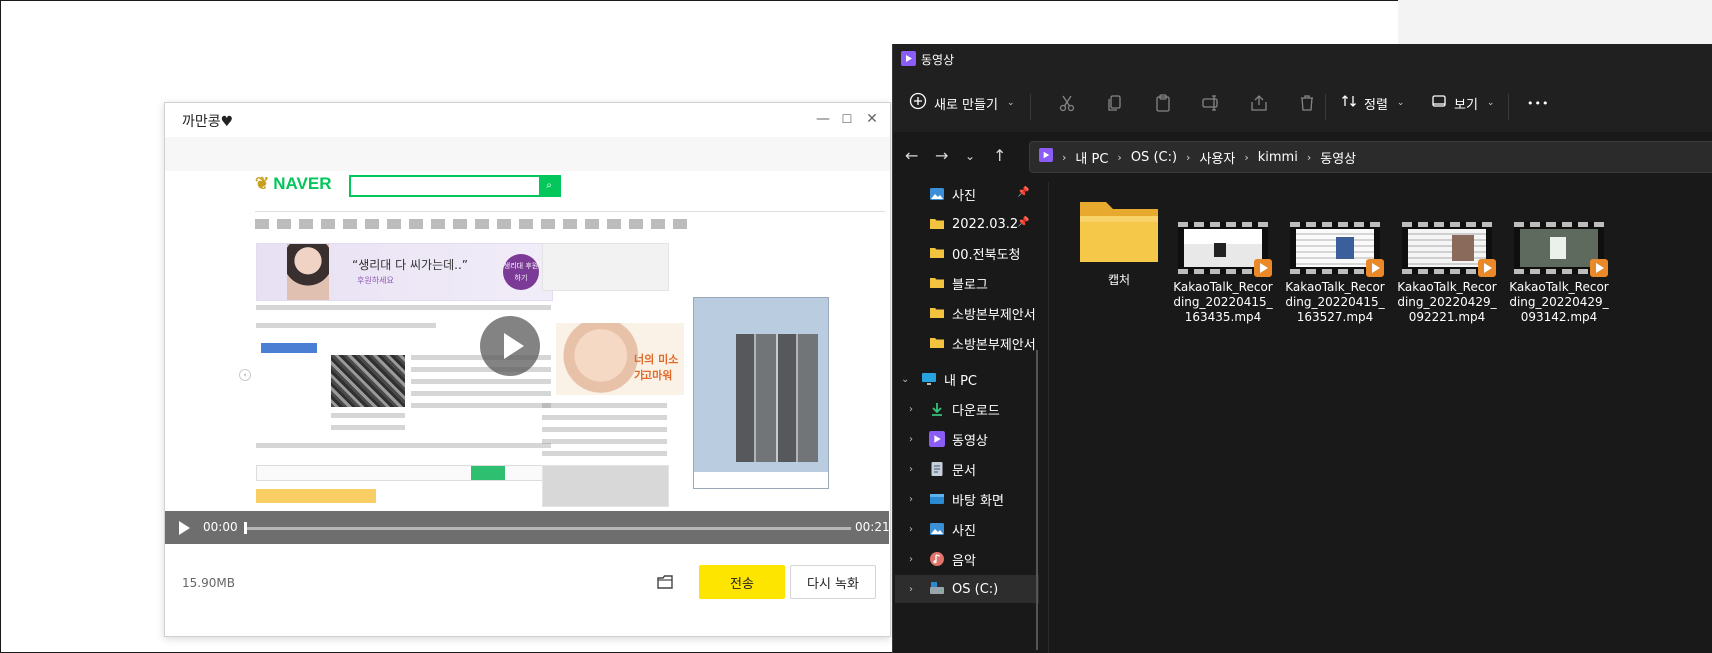 Image resolution: width=1712 pixels, height=653 pixels. Describe the element at coordinates (368, 422) in the screenshot. I see `news-caption` at that location.